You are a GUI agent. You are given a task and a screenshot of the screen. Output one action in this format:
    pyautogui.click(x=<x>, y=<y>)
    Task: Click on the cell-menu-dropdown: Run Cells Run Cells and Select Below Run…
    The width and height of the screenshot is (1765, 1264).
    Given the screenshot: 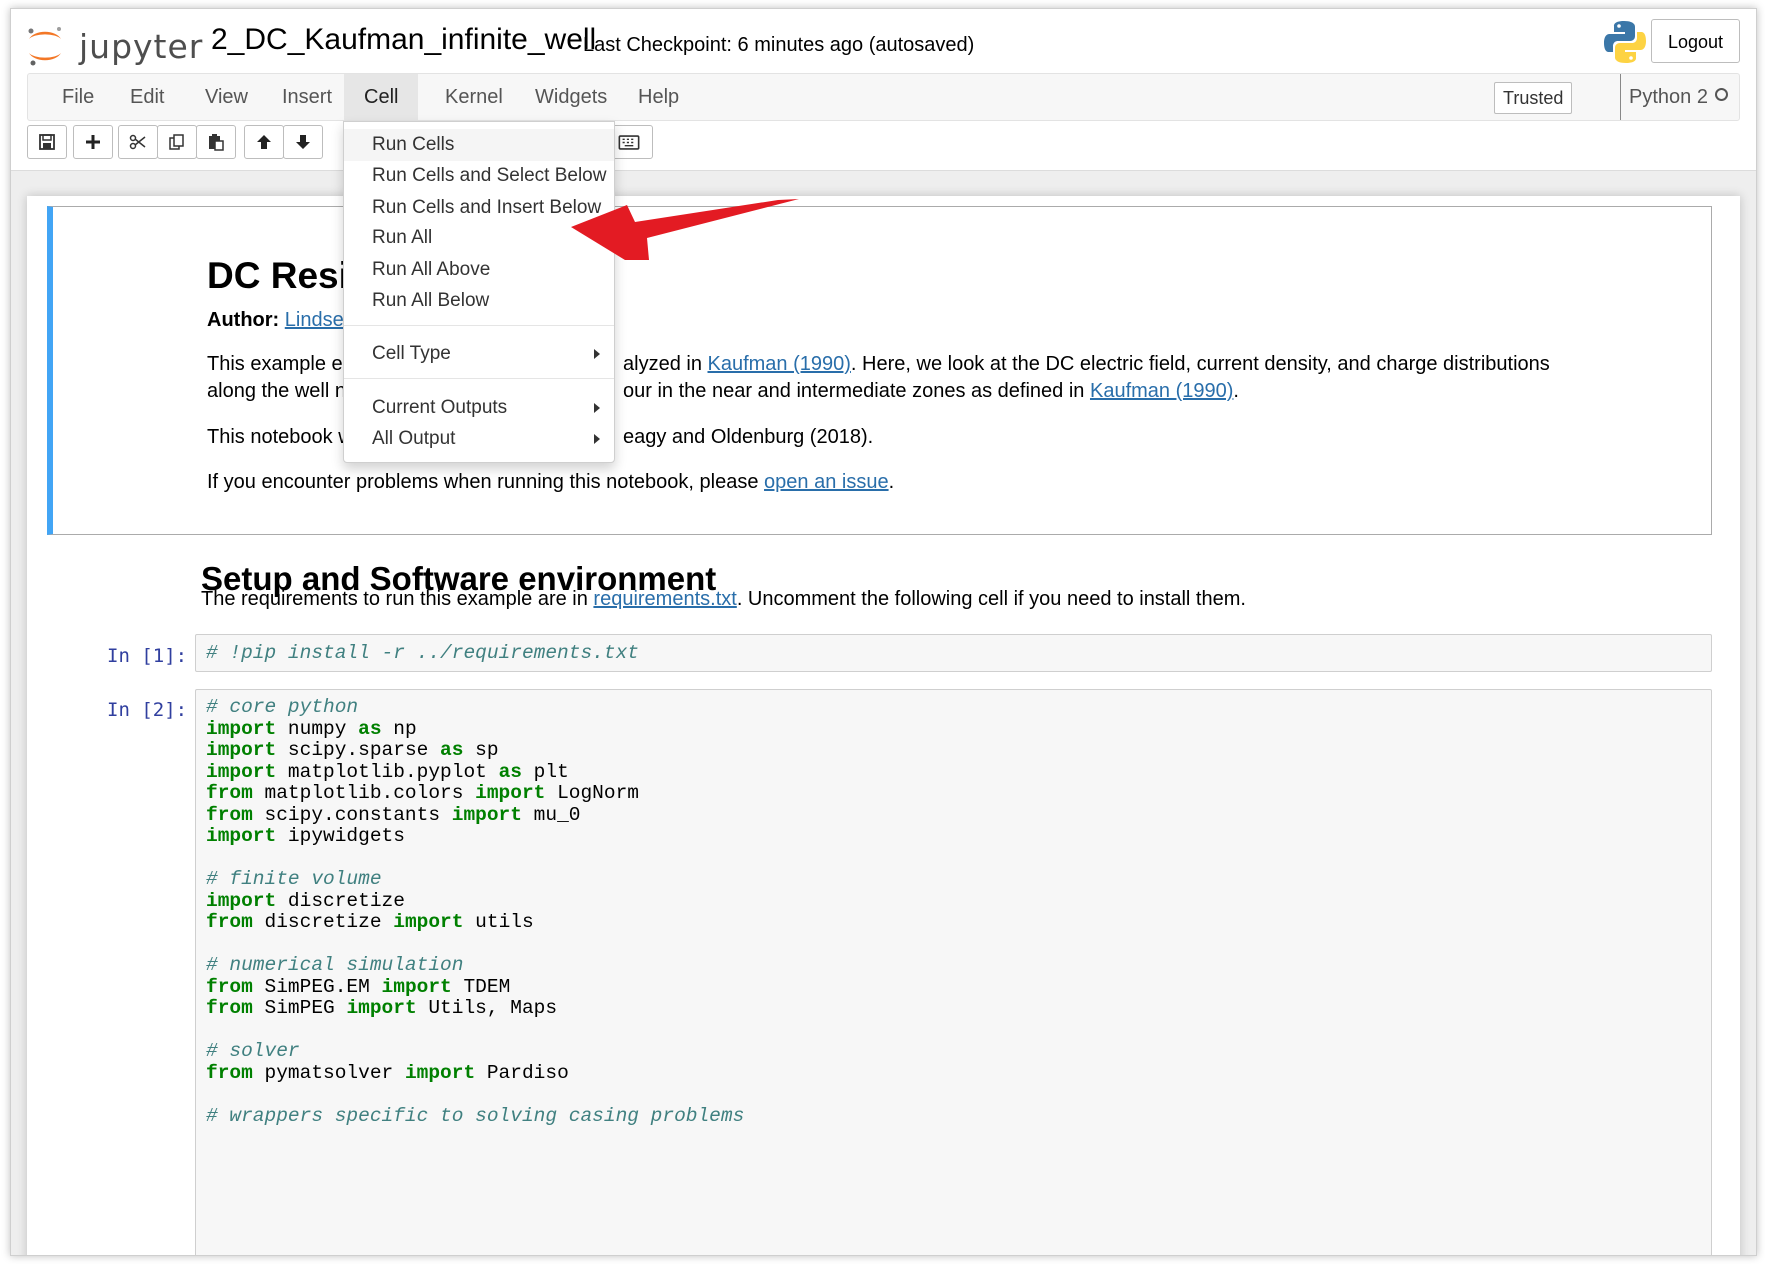 What is the action you would take?
    pyautogui.click(x=479, y=292)
    